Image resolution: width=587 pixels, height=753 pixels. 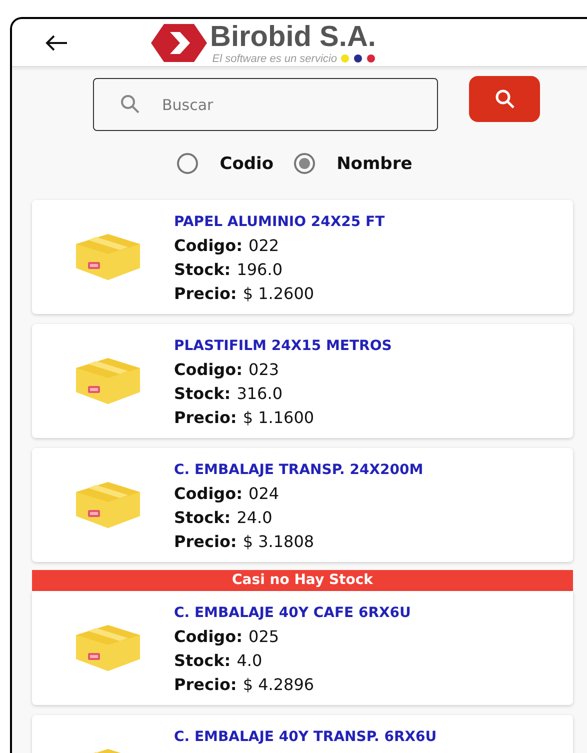 I want to click on brand-name: Birobid S.A., so click(x=293, y=36).